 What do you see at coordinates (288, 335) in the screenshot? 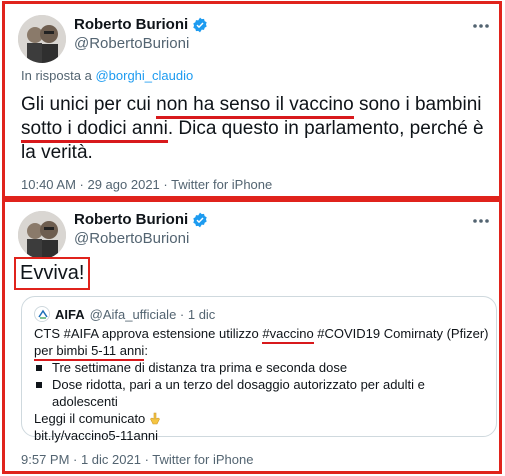
I see `highlighted-phrase: #vaccino` at bounding box center [288, 335].